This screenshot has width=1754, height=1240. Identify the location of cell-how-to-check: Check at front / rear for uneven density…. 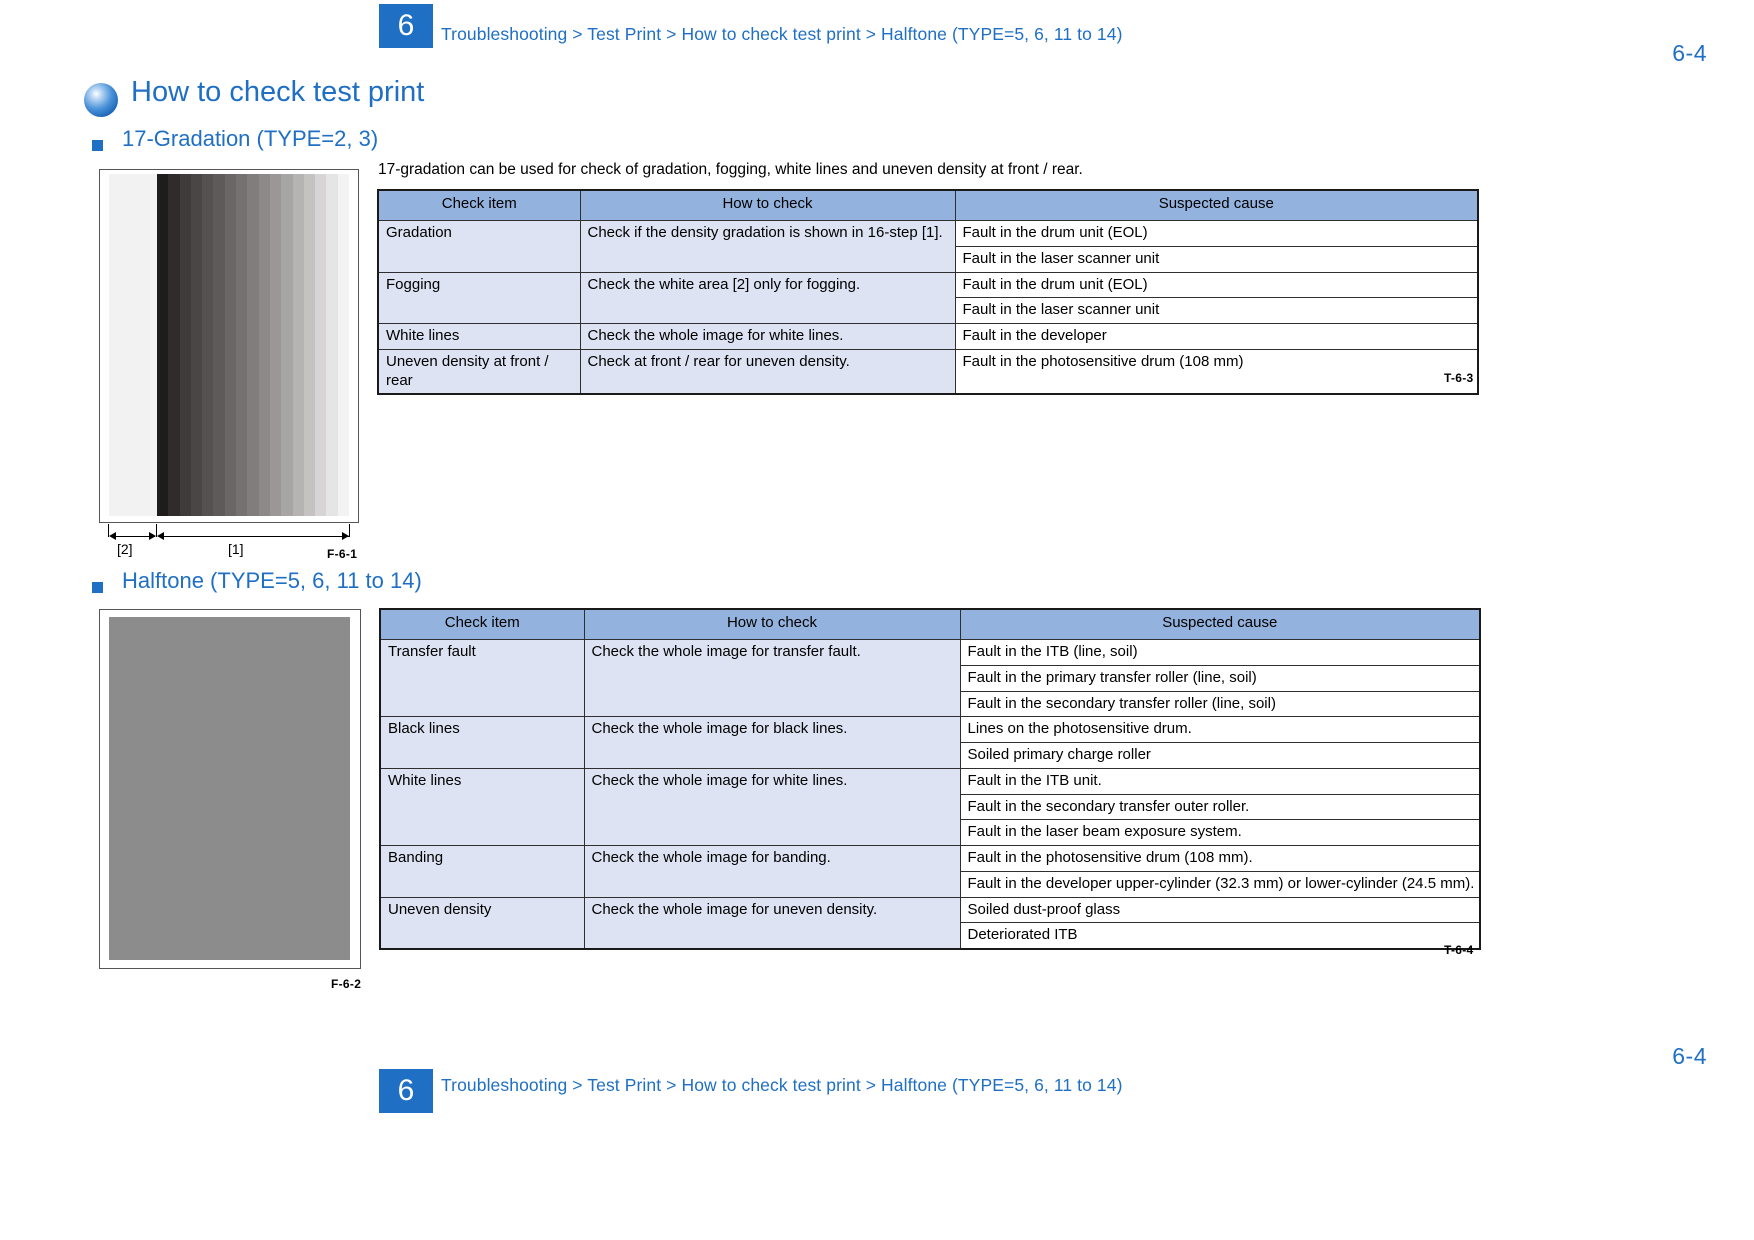
(767, 371).